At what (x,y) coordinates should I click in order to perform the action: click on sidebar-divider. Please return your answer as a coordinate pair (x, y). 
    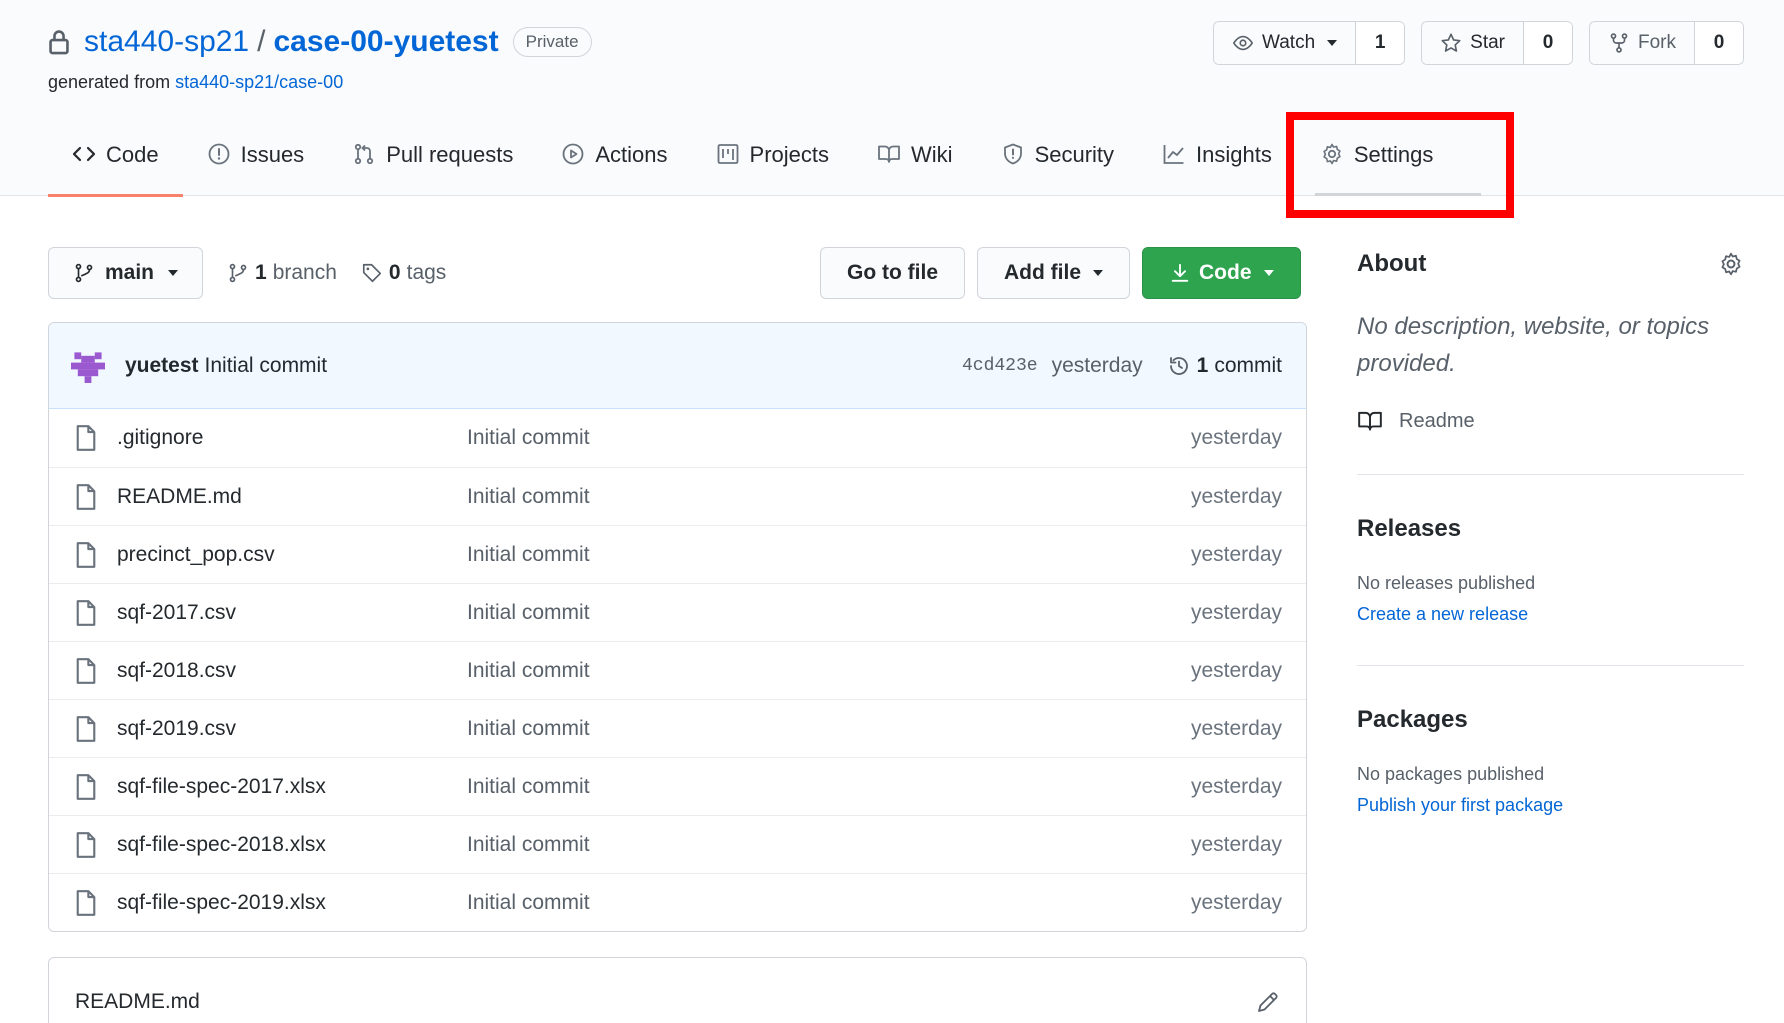
    Looking at the image, I should click on (1550, 665).